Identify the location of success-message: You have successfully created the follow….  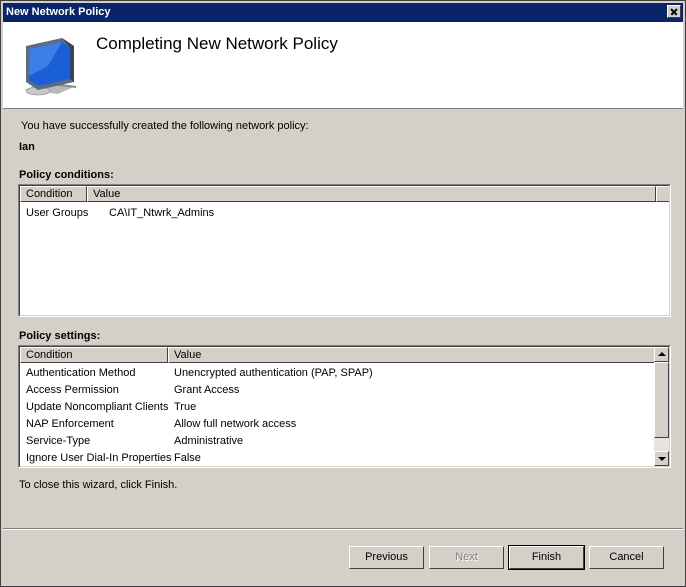
(165, 126).